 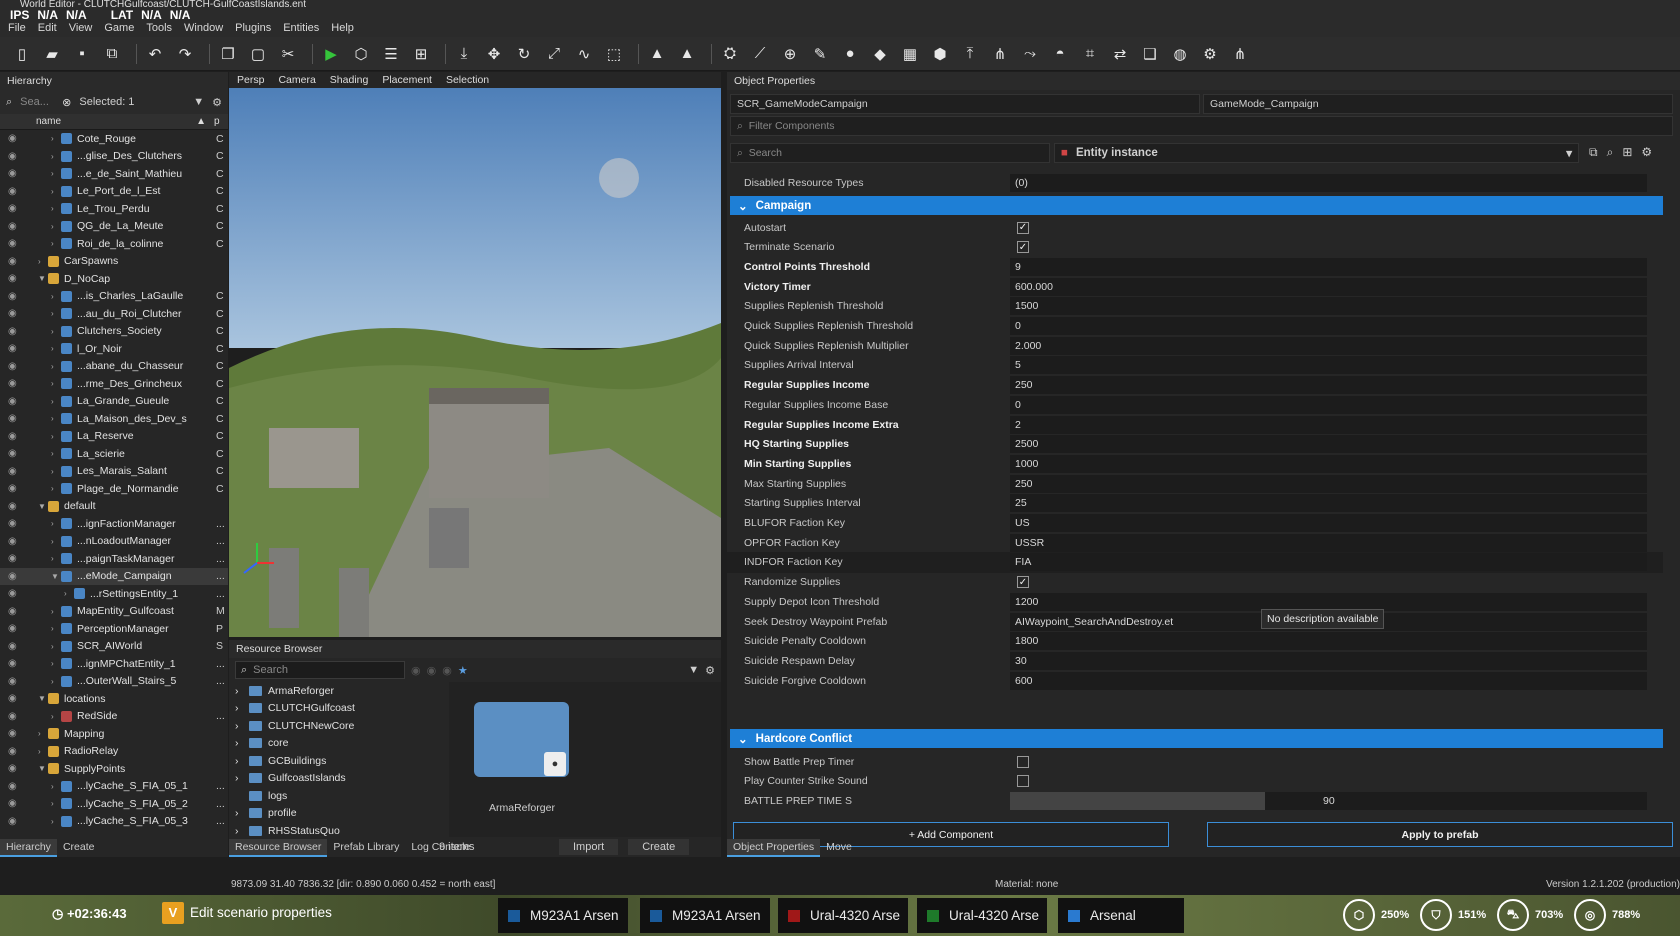 What do you see at coordinates (705, 915) in the screenshot?
I see `arsenal-slot: M923A1 Arsen` at bounding box center [705, 915].